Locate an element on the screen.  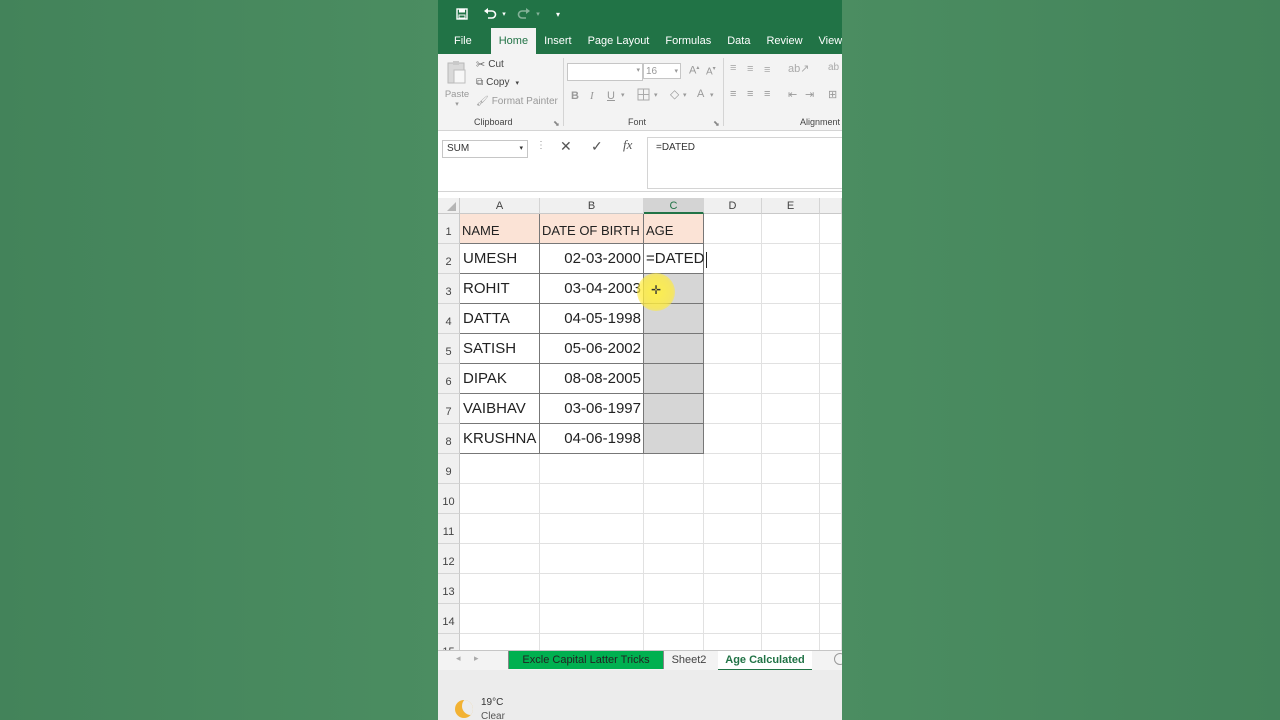
cell-b14 is located at coordinates (592, 619).